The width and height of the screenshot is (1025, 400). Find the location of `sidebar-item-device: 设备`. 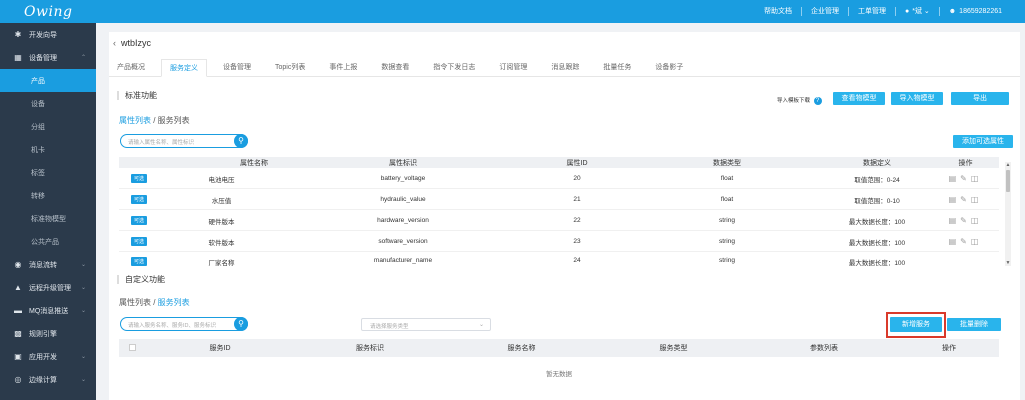

sidebar-item-device: 设备 is located at coordinates (48, 103).